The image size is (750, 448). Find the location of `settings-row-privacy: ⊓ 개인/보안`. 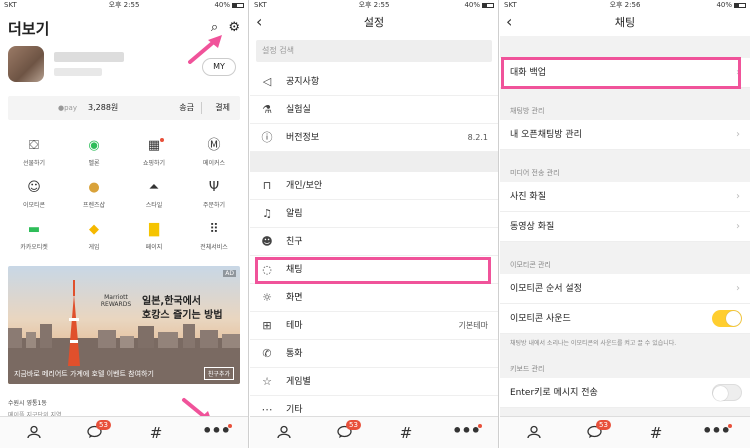

settings-row-privacy: ⊓ 개인/보안 is located at coordinates (374, 186).